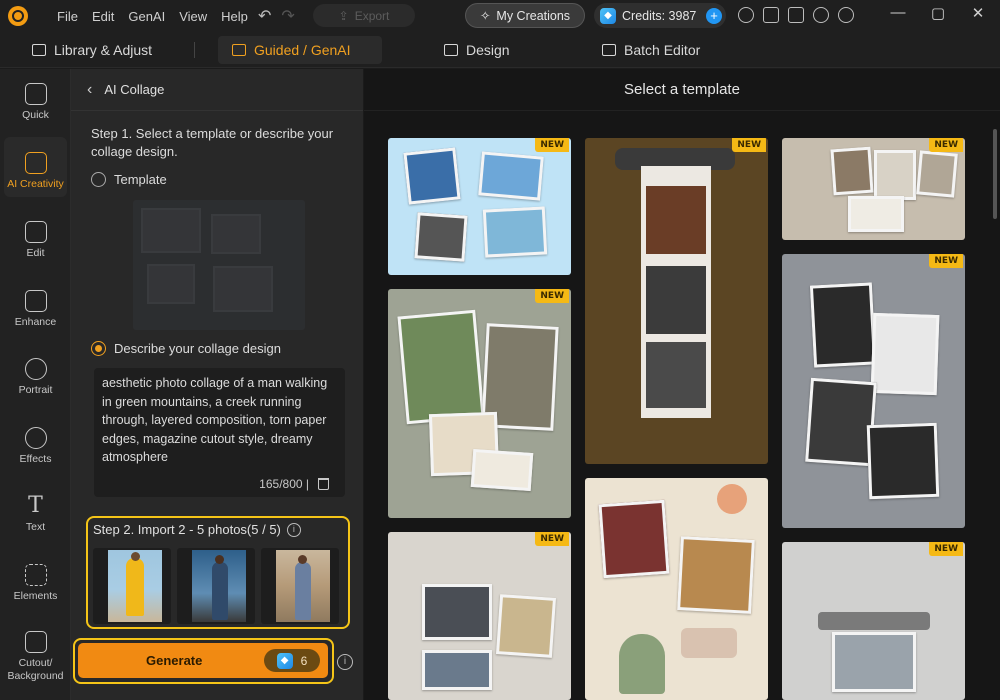 The image size is (1000, 700). I want to click on rail-item-edit: Edit, so click(35, 240).